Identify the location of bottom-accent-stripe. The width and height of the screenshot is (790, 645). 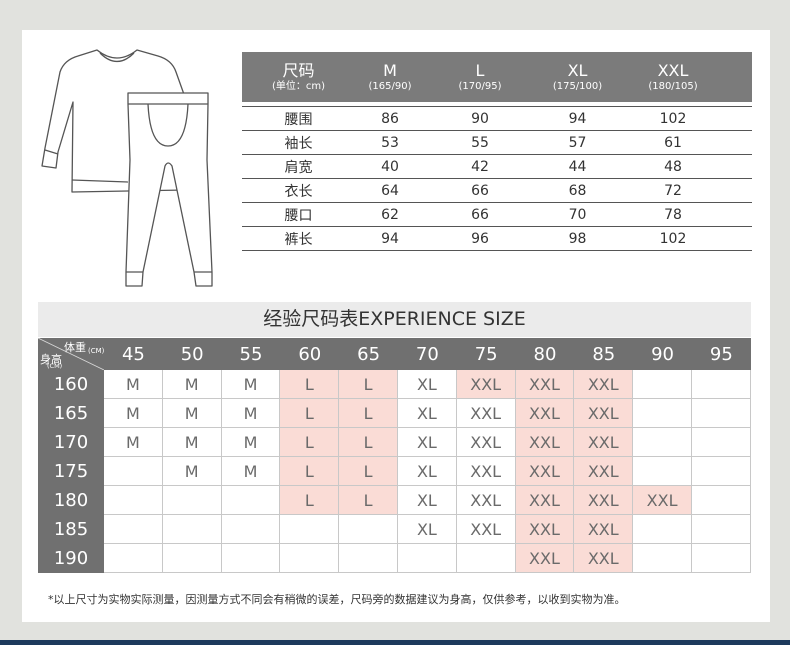
(395, 642).